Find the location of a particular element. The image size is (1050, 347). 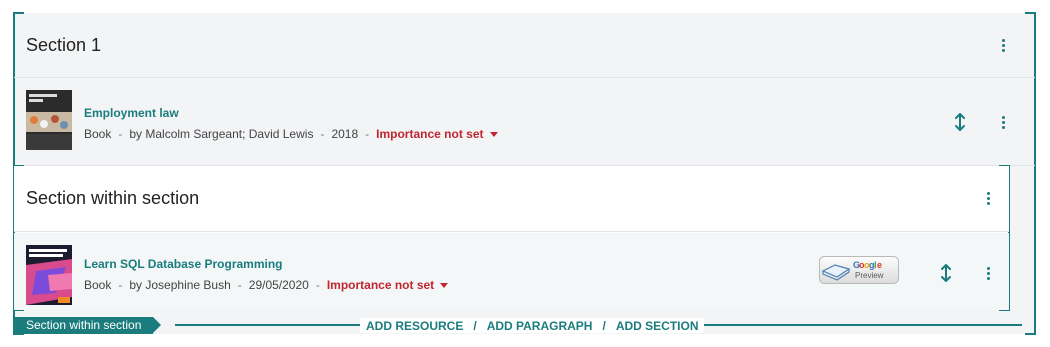

add-paragraph-link: ADD PARAGRAPH is located at coordinates (540, 326).